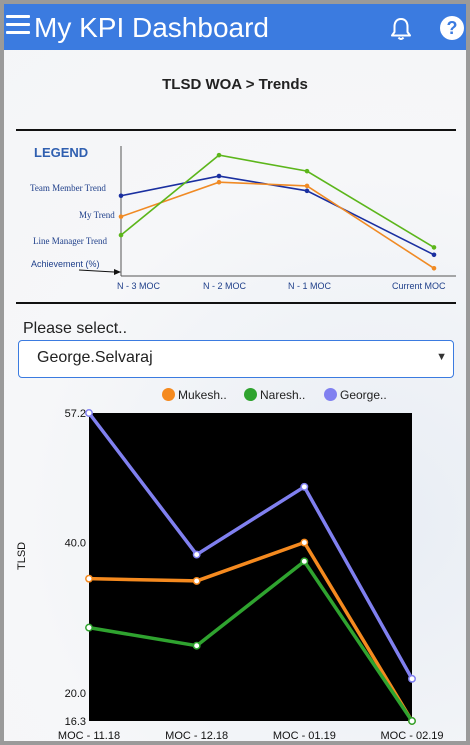  Describe the element at coordinates (196, 735) in the screenshot. I see `chart-x-tick-label: MOC - 12.18` at that location.